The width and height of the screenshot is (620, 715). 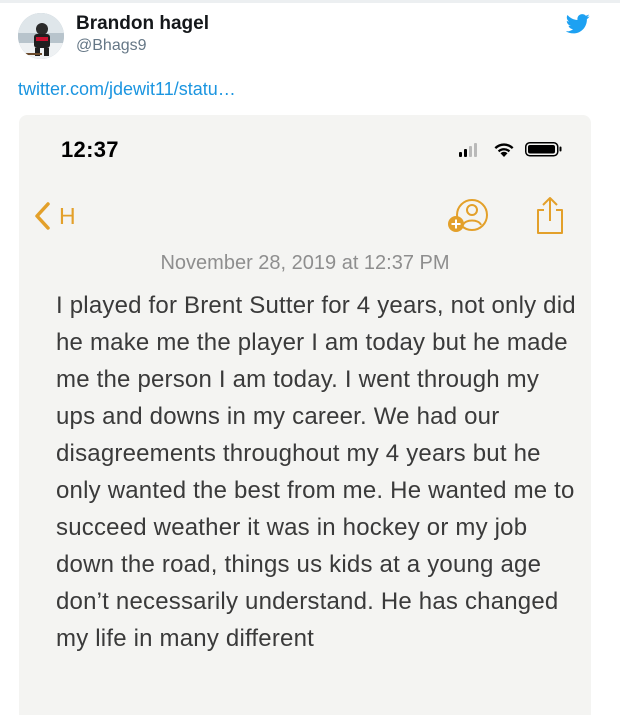 I want to click on battery-icon, so click(x=543, y=149).